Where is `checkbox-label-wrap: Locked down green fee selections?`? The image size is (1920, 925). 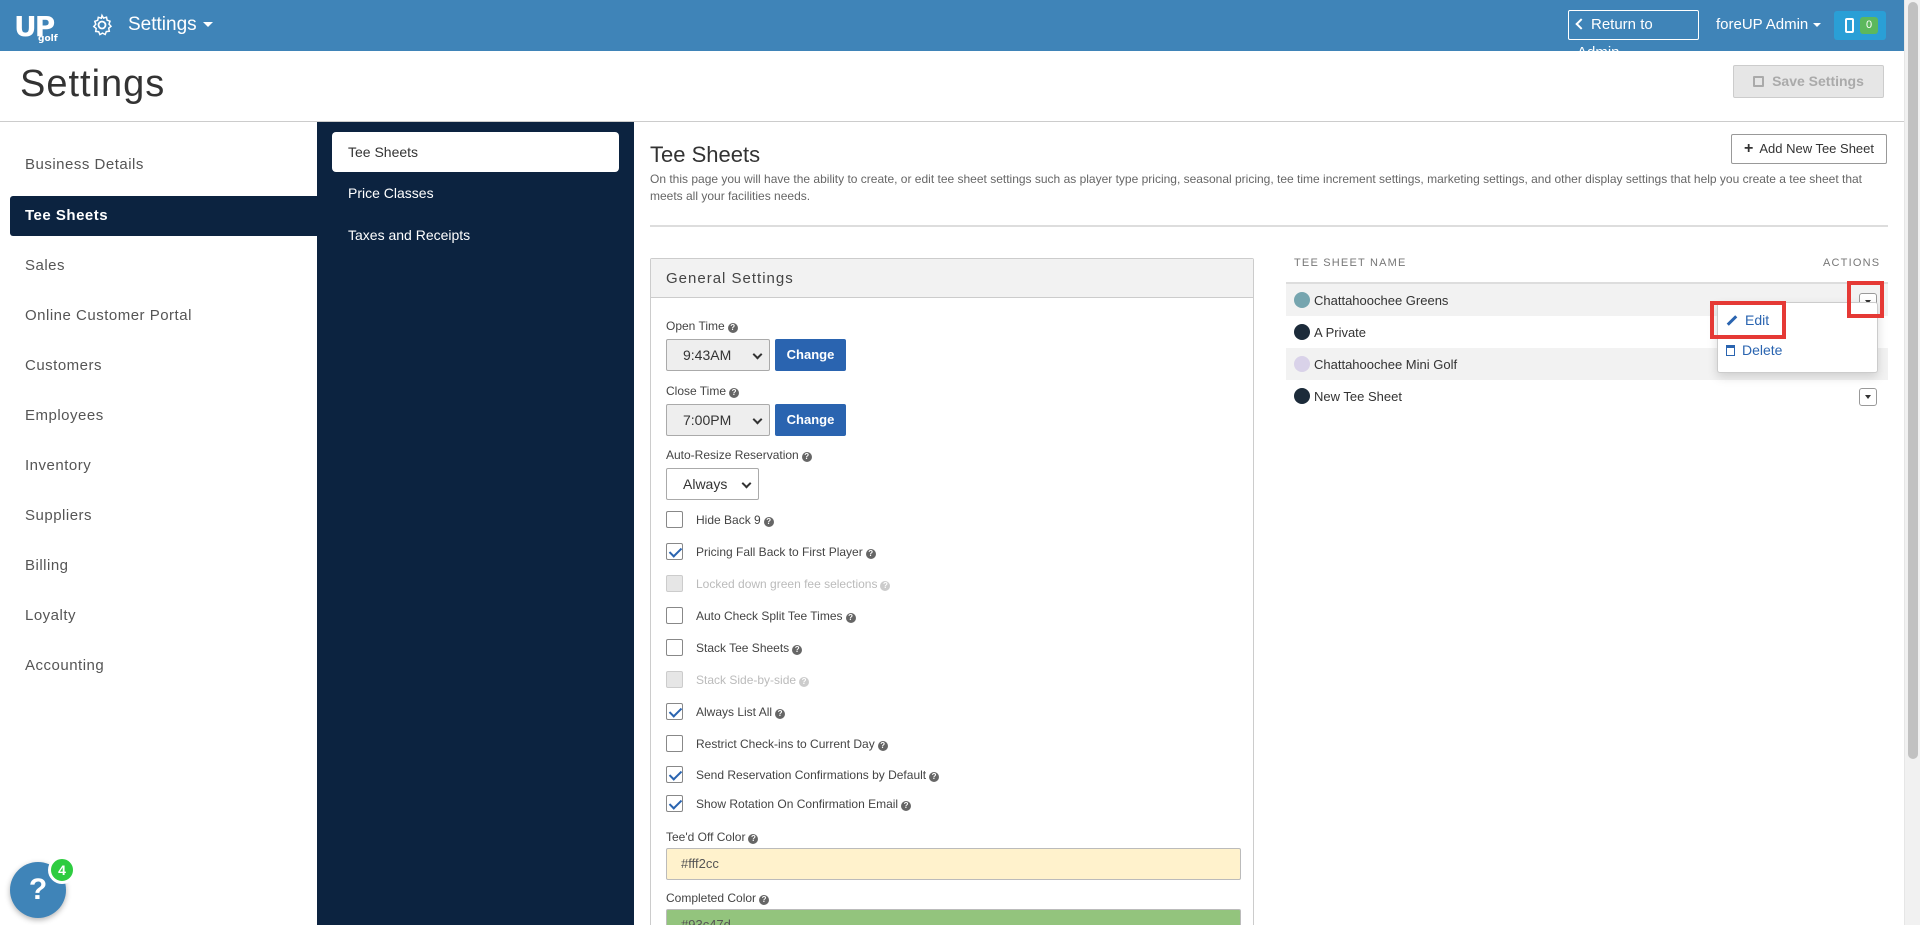
checkbox-label-wrap: Locked down green fee selections? is located at coordinates (793, 584).